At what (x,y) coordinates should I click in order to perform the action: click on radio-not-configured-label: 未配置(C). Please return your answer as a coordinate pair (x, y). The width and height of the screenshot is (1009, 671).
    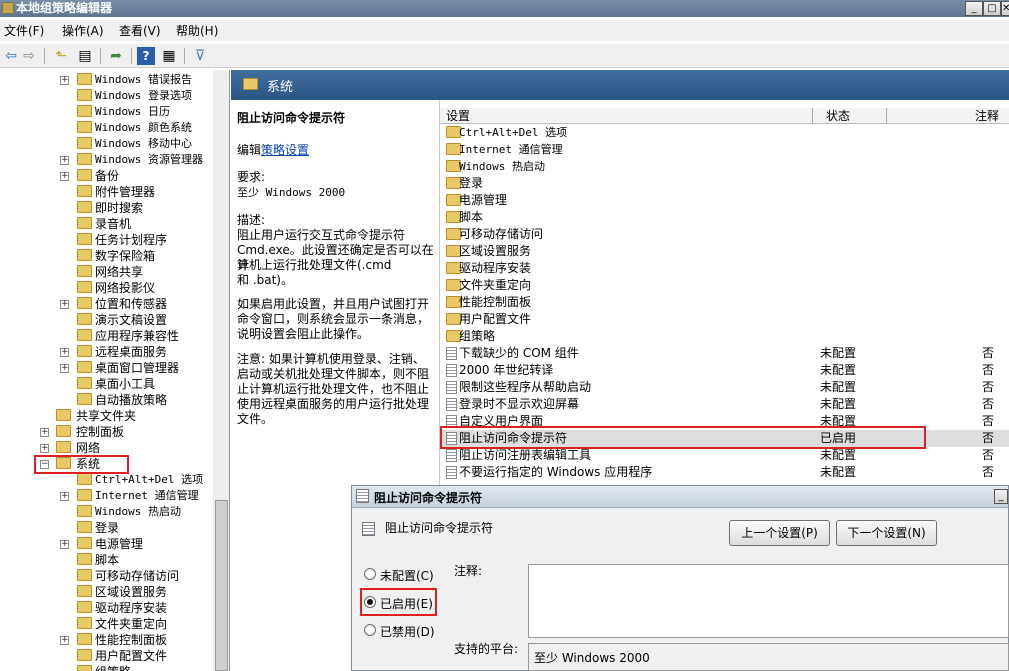
    Looking at the image, I should click on (407, 575).